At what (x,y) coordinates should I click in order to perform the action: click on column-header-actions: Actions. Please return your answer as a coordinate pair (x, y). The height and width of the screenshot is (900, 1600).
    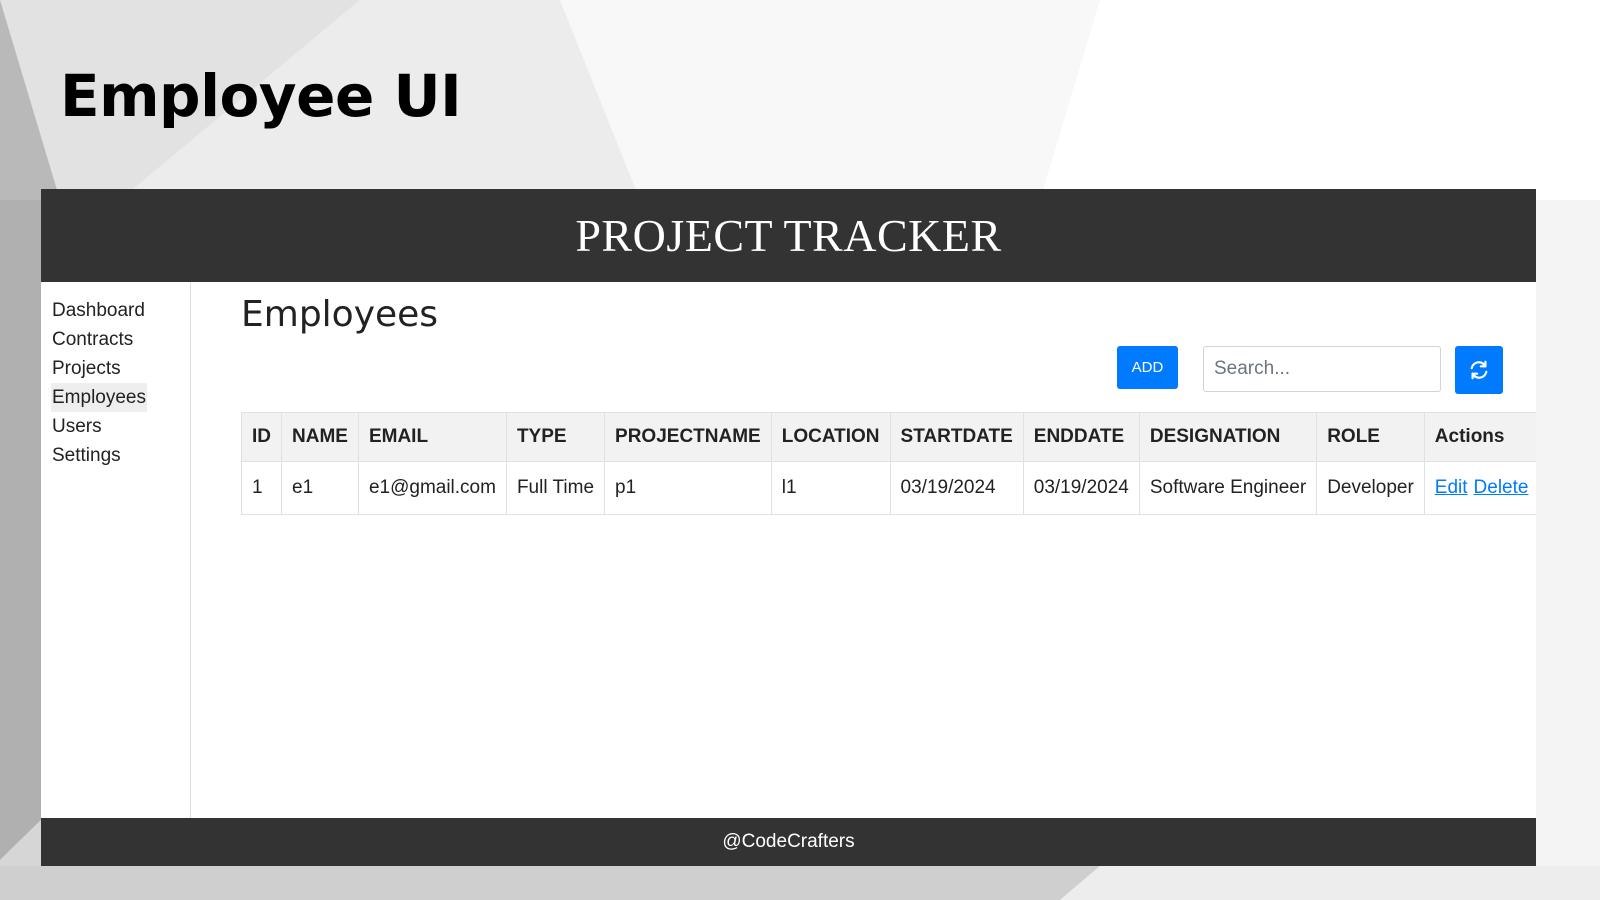
    Looking at the image, I should click on (1479, 437).